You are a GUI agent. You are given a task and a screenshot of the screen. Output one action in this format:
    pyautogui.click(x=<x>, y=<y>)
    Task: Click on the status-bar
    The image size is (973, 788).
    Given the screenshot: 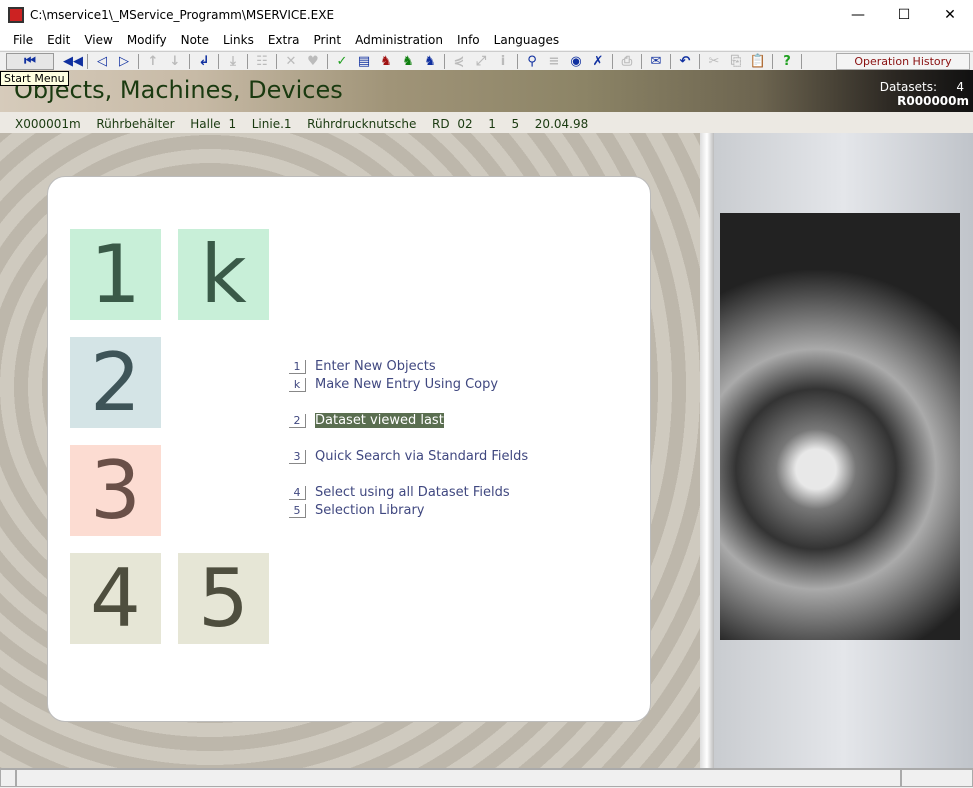 What is the action you would take?
    pyautogui.click(x=486, y=778)
    